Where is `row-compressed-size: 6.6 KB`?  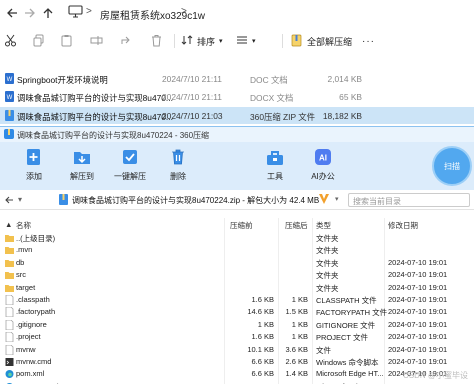 row-compressed-size: 6.6 KB is located at coordinates (262, 374).